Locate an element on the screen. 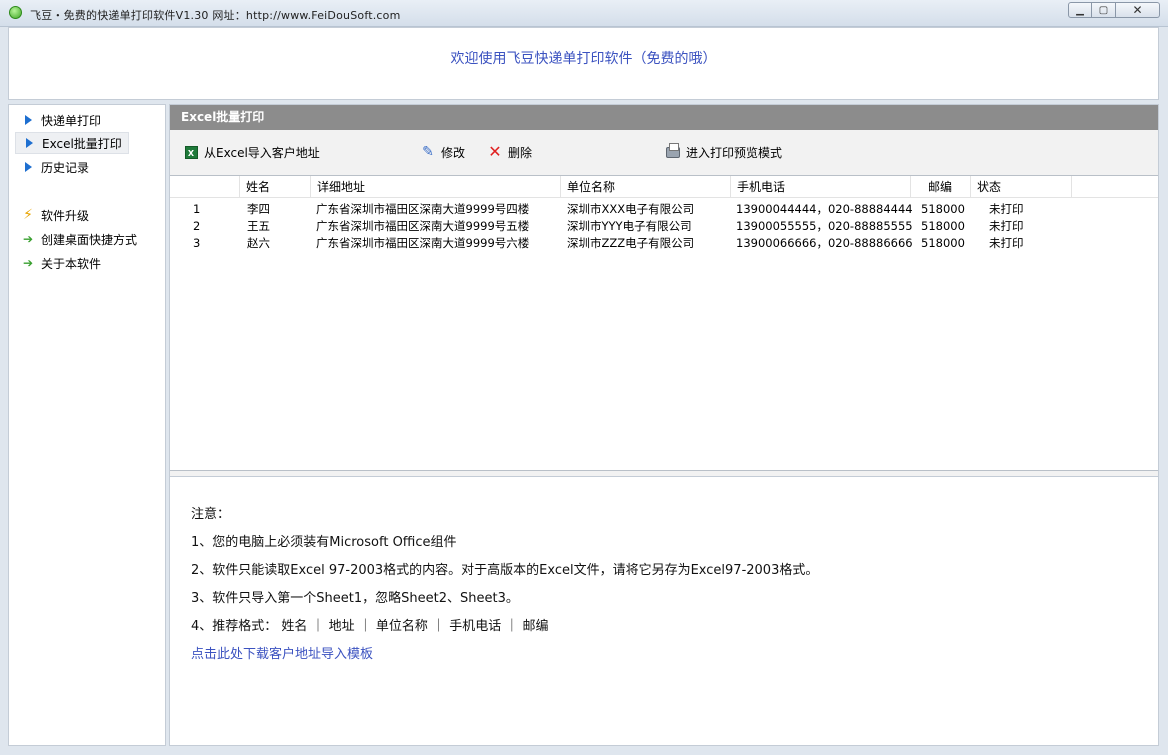 Image resolution: width=1168 pixels, height=755 pixels. column-header-name: 姓名 is located at coordinates (275, 186).